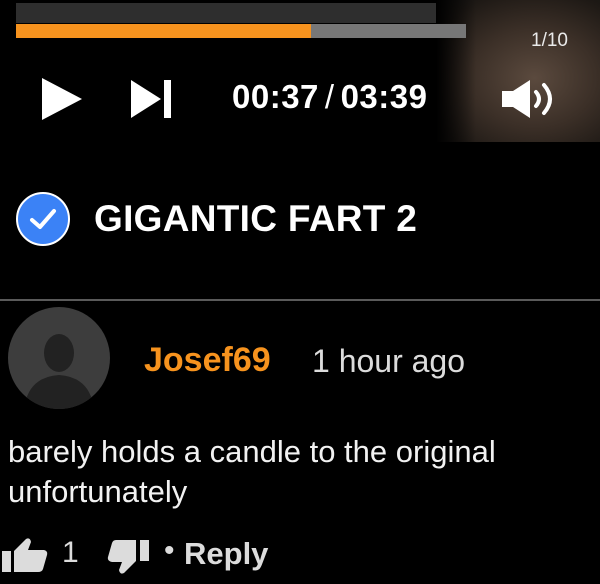  Describe the element at coordinates (43, 221) in the screenshot. I see `verified-check-icon` at that location.